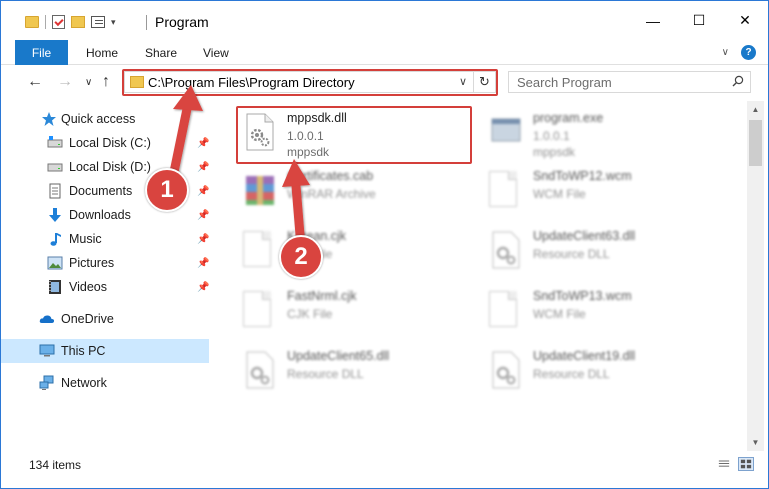  What do you see at coordinates (78, 22) in the screenshot?
I see `new-folder-icon` at bounding box center [78, 22].